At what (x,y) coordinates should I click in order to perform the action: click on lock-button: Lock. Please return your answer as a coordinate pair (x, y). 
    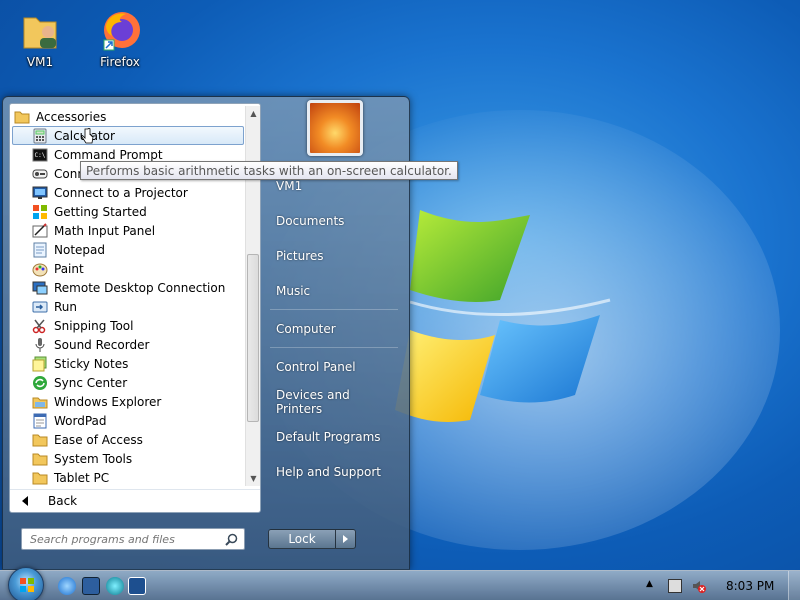
    Looking at the image, I should click on (302, 539).